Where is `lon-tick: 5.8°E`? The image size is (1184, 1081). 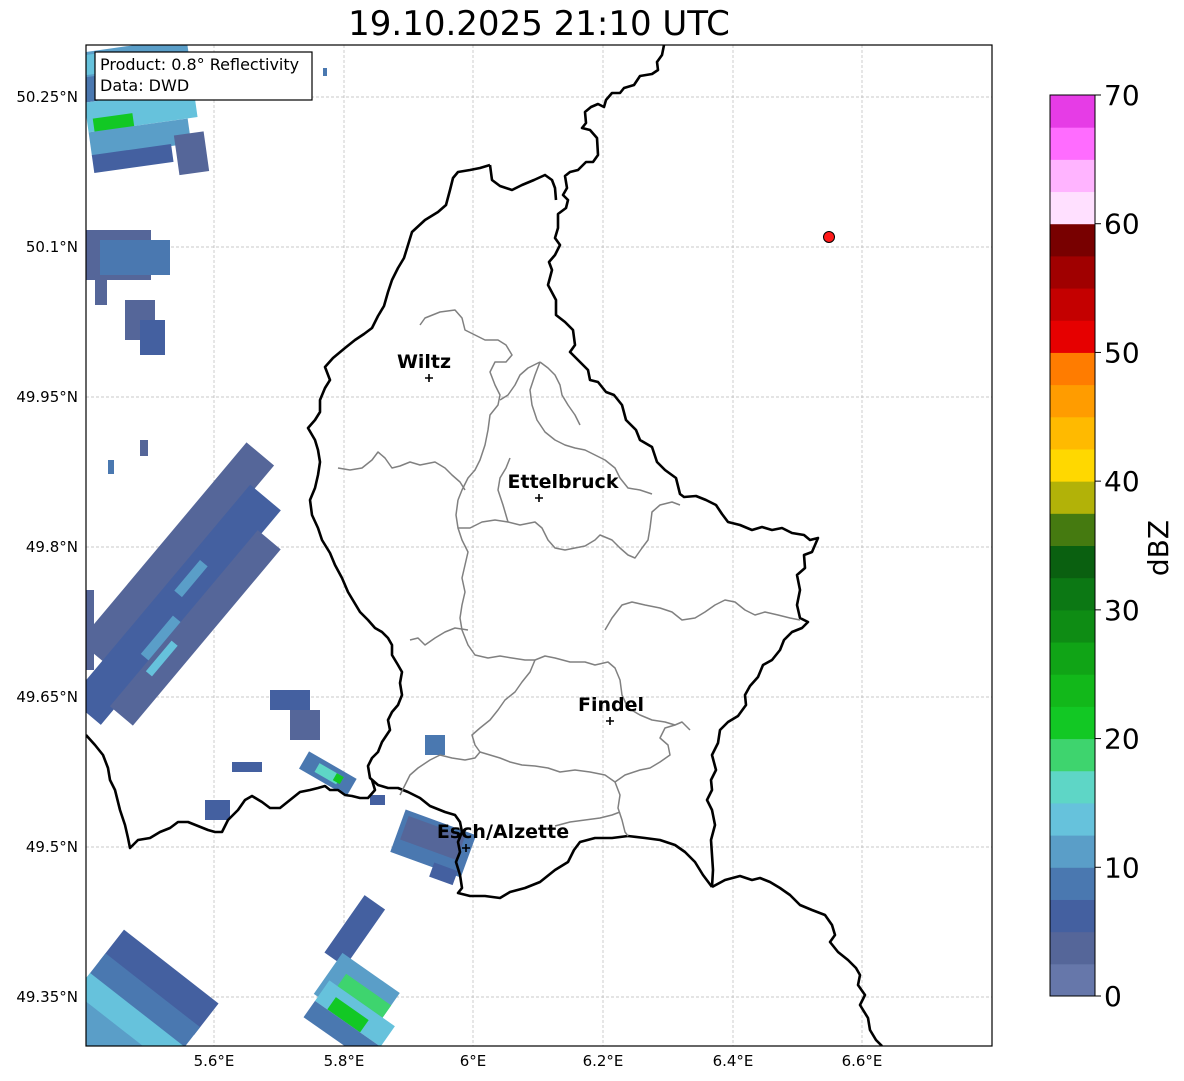
lon-tick: 5.8°E is located at coordinates (344, 1061).